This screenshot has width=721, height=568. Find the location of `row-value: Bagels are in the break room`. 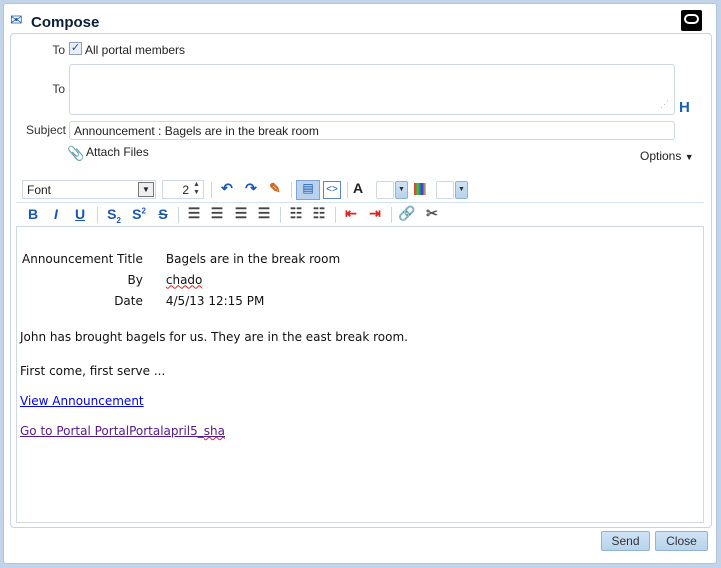

row-value: Bagels are in the break room is located at coordinates (253, 258).